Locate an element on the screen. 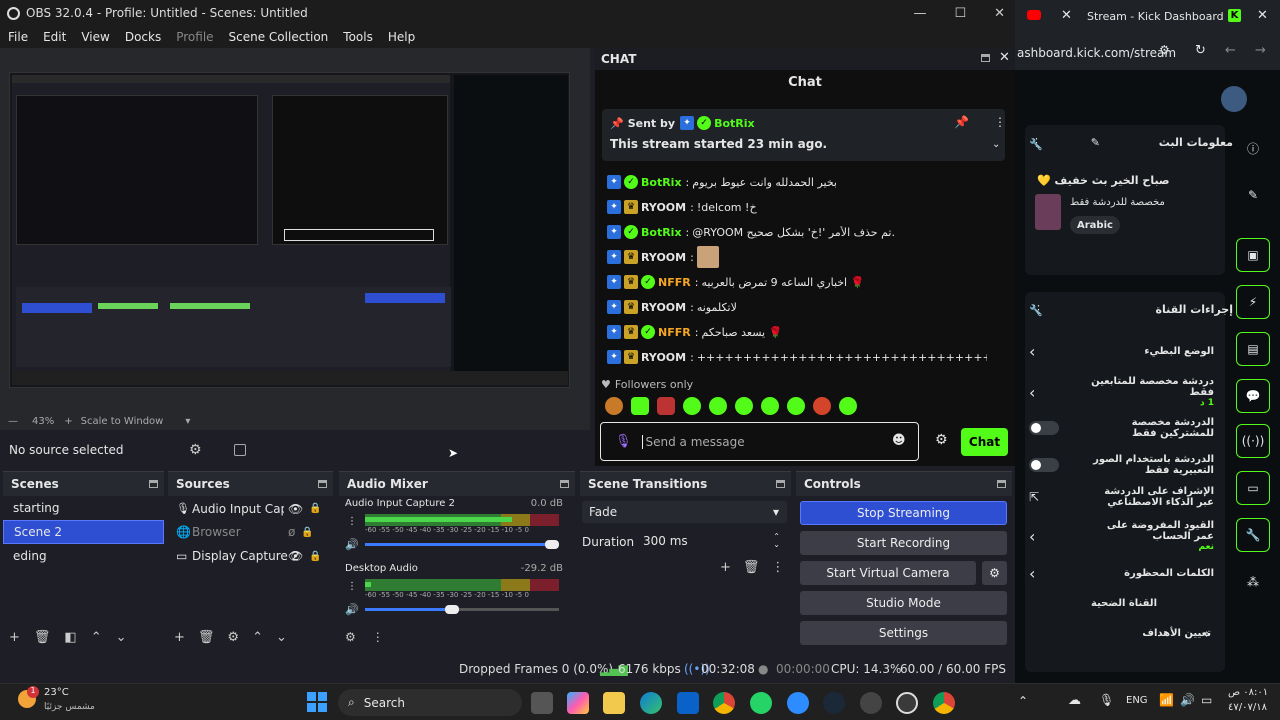 The height and width of the screenshot is (720, 1280). channel-action-item: الكلمات المحظورة › is located at coordinates (1121, 573).